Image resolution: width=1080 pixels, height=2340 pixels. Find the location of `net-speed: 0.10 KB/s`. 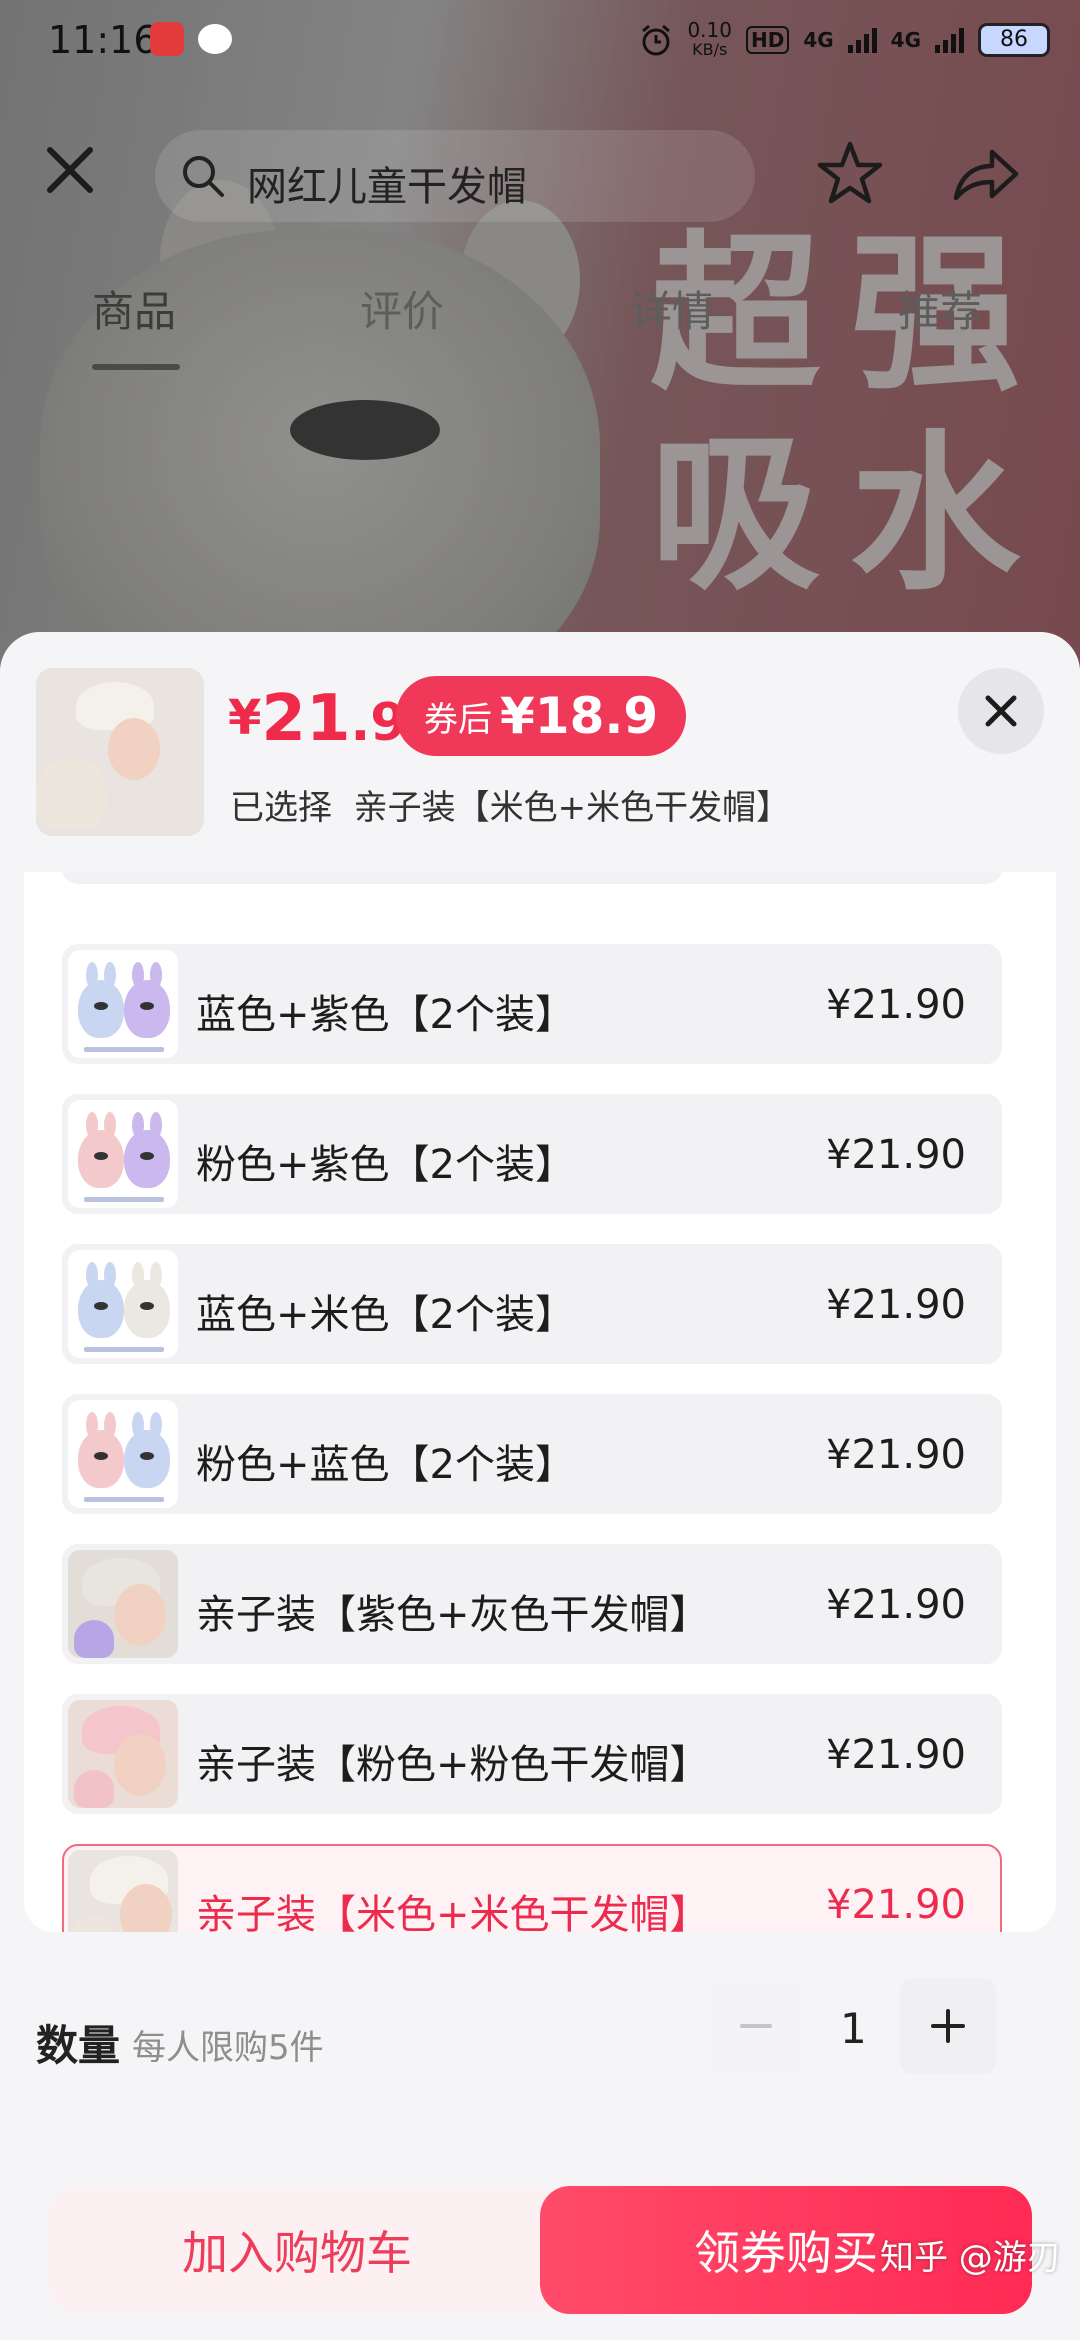

net-speed: 0.10 KB/s is located at coordinates (709, 40).